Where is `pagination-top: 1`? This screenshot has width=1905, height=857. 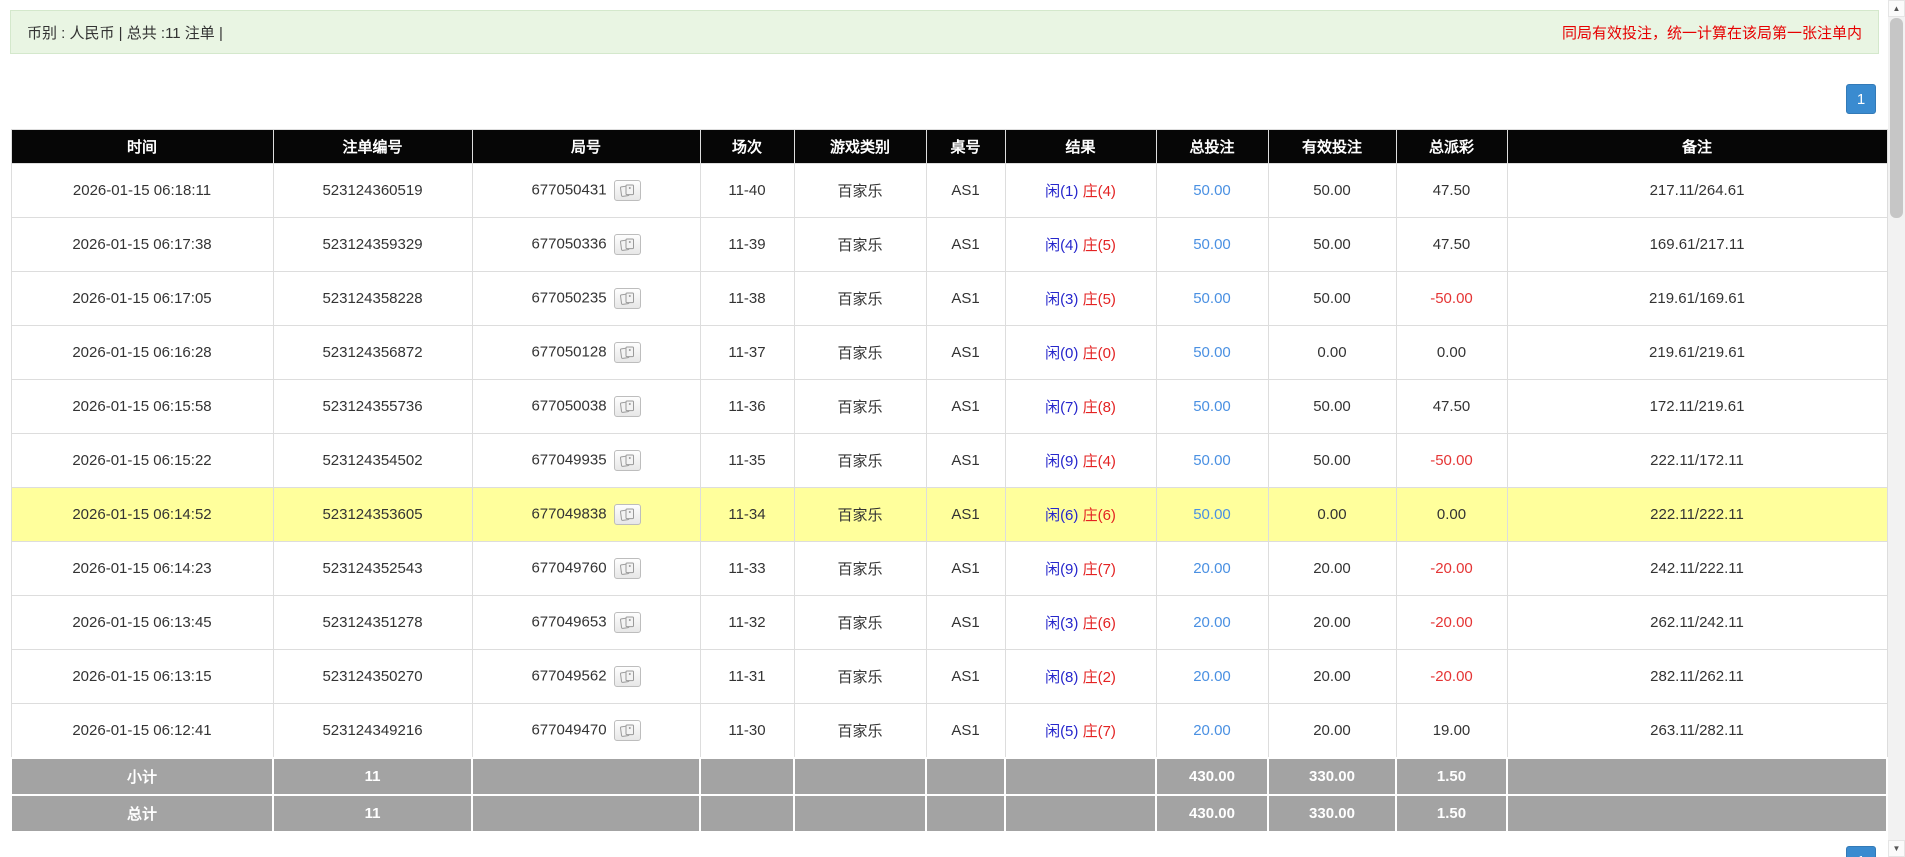 pagination-top: 1 is located at coordinates (1861, 99).